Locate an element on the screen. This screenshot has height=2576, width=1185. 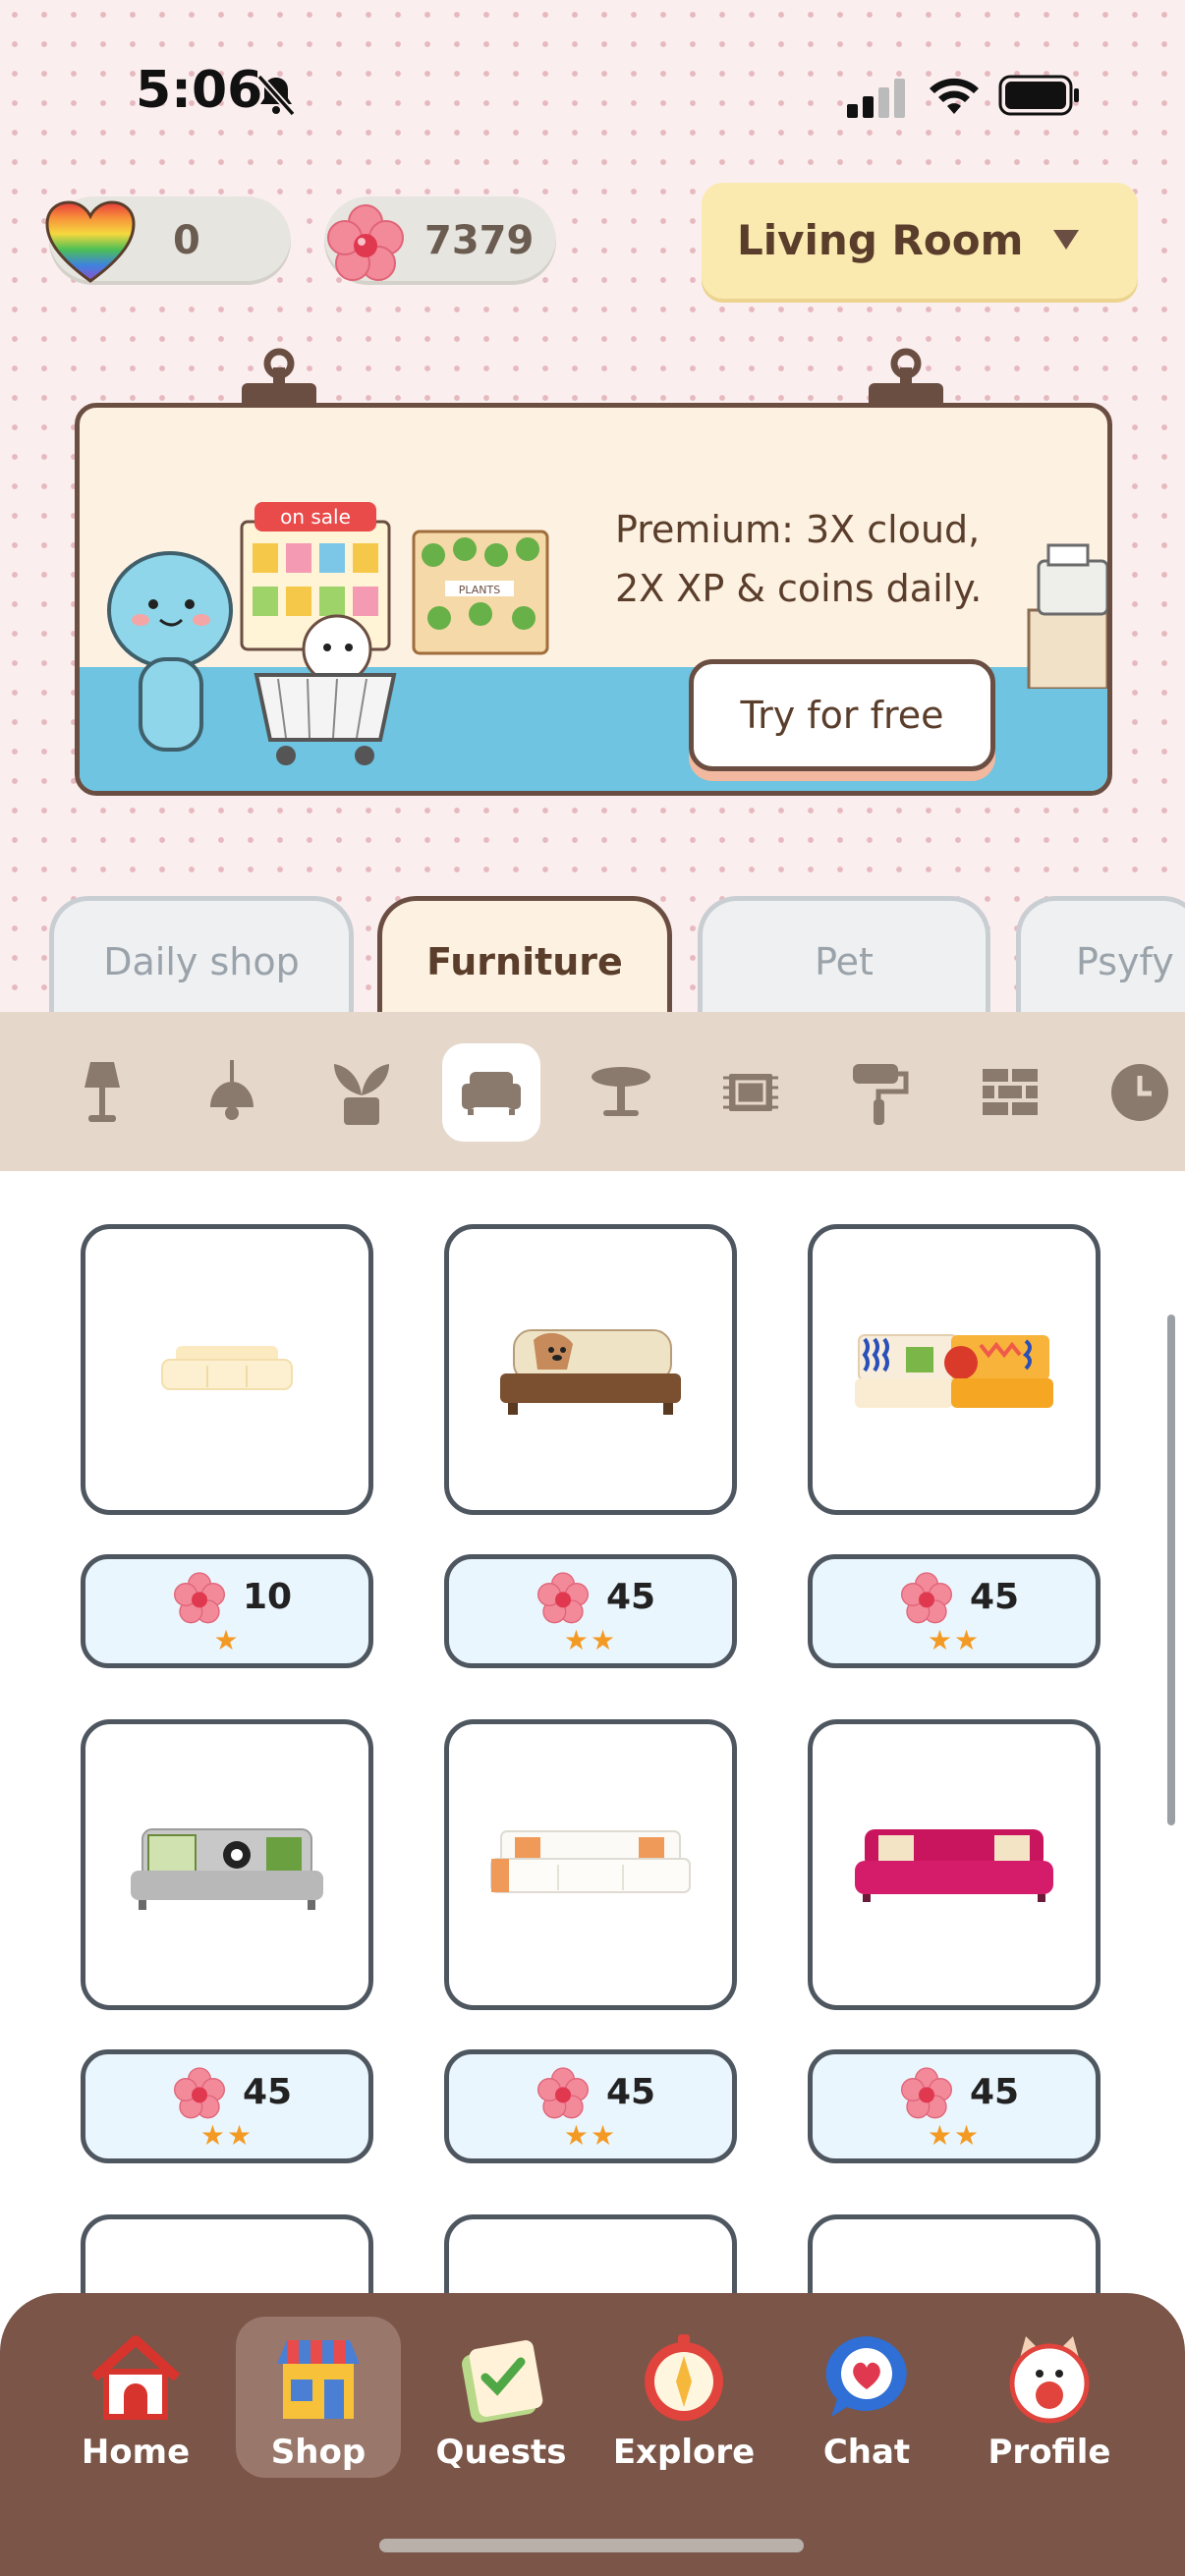
banner-line-1: Premium: 3X cloud, is located at coordinates (798, 529).